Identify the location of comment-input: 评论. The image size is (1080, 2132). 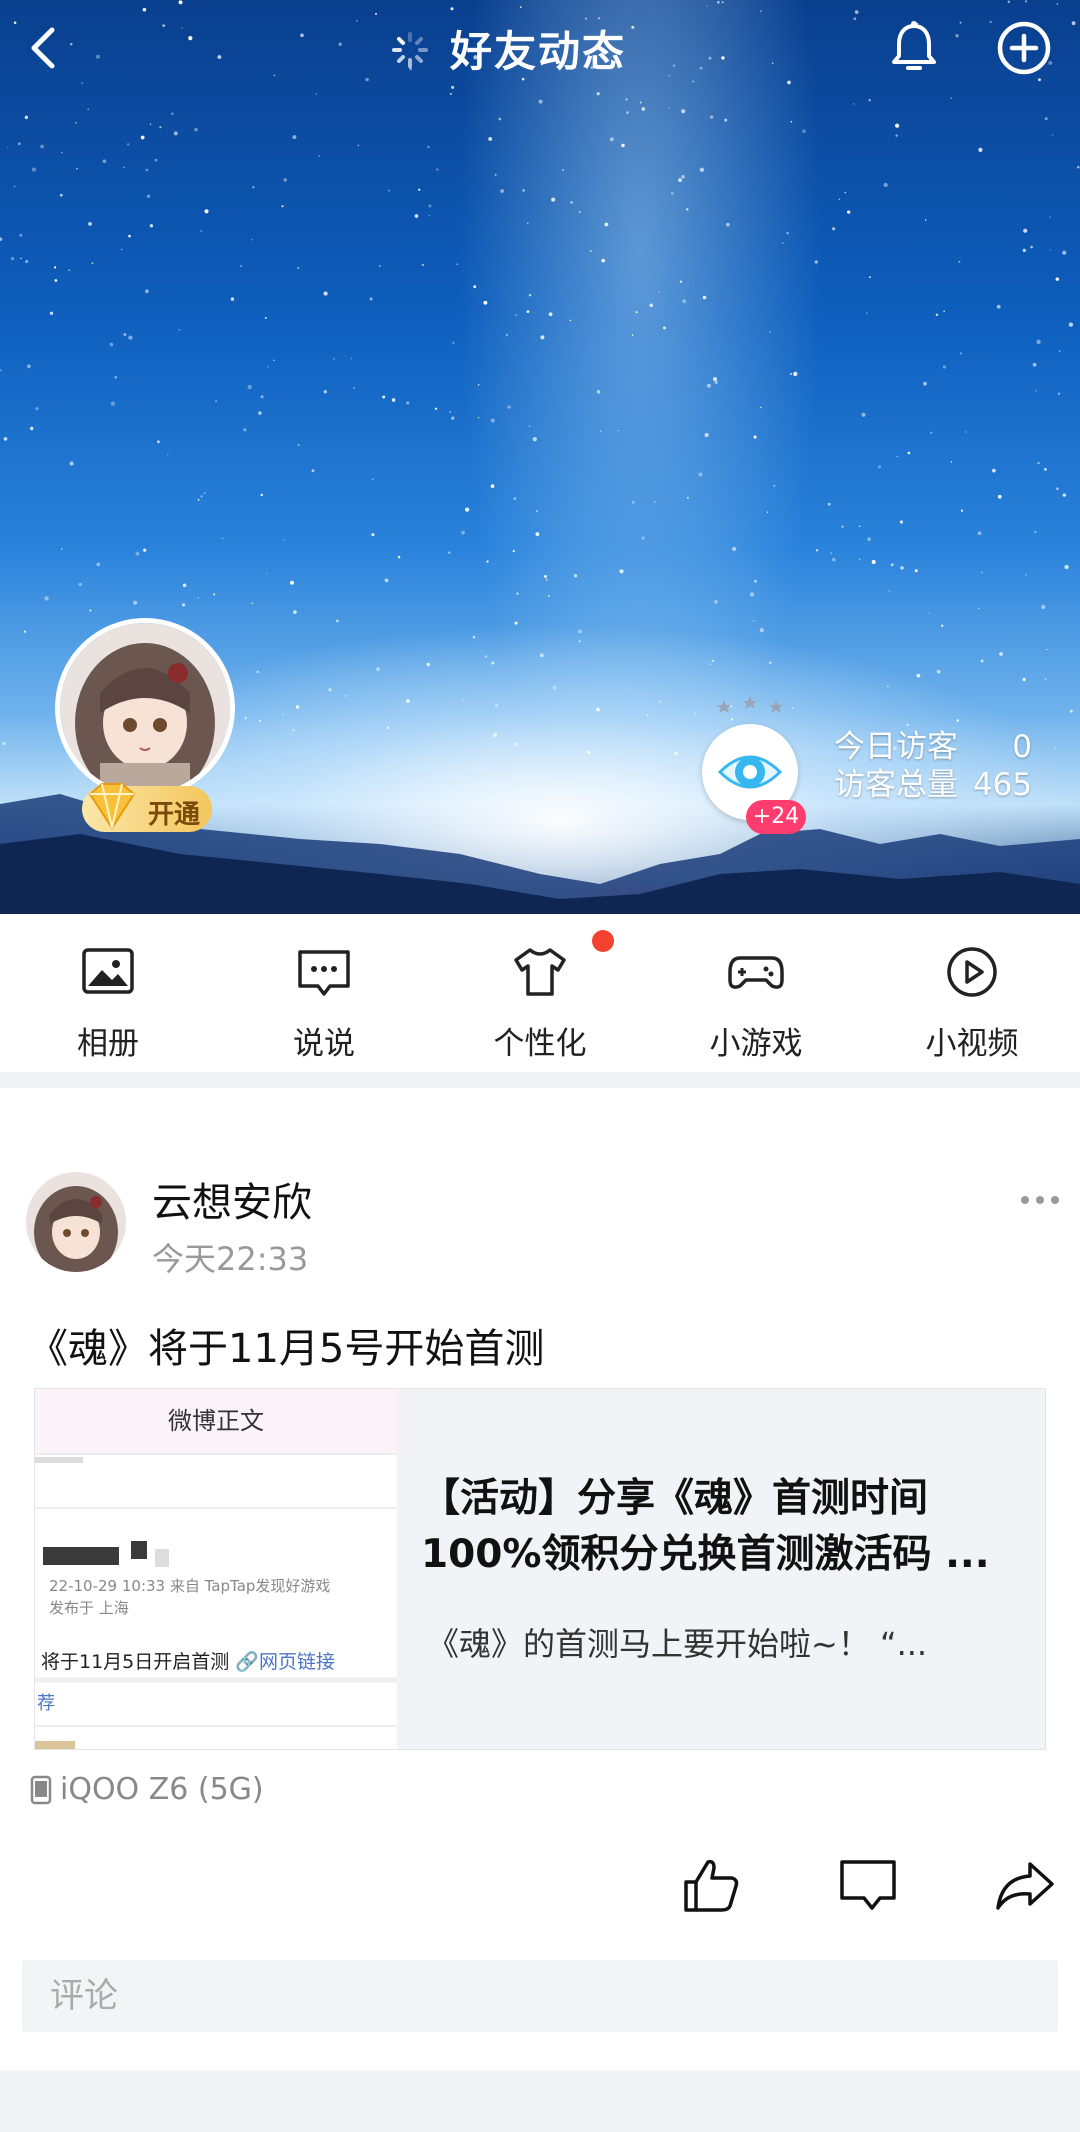
(540, 1996).